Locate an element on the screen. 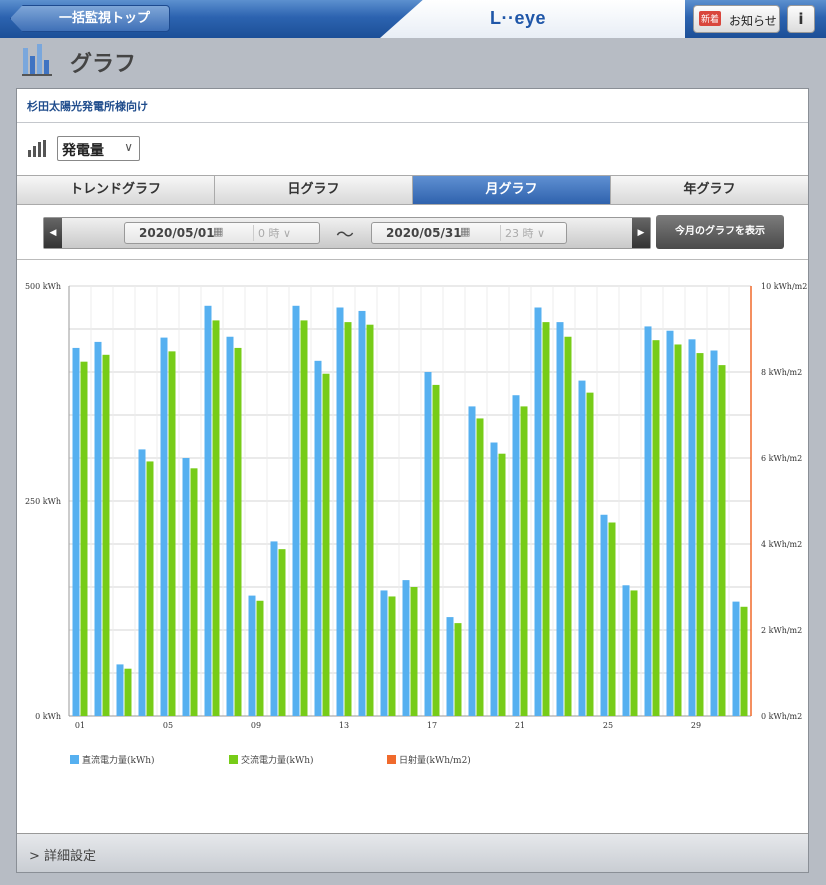  prev-period-button: ◀ is located at coordinates (53, 233).